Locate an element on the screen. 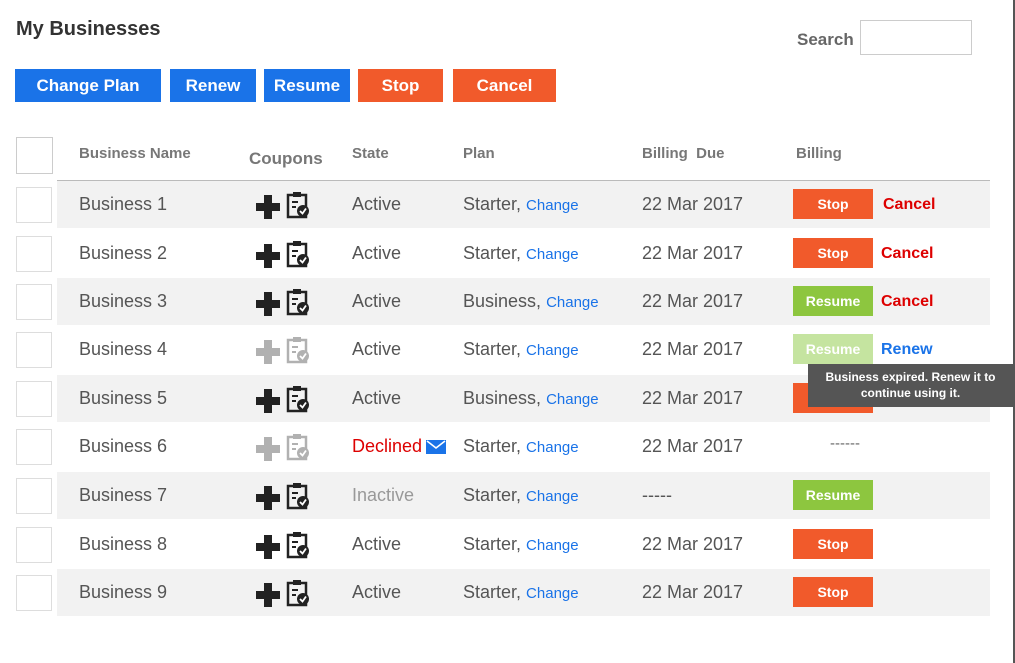 This screenshot has width=1015, height=663. column-header-billing: Billing is located at coordinates (819, 153).